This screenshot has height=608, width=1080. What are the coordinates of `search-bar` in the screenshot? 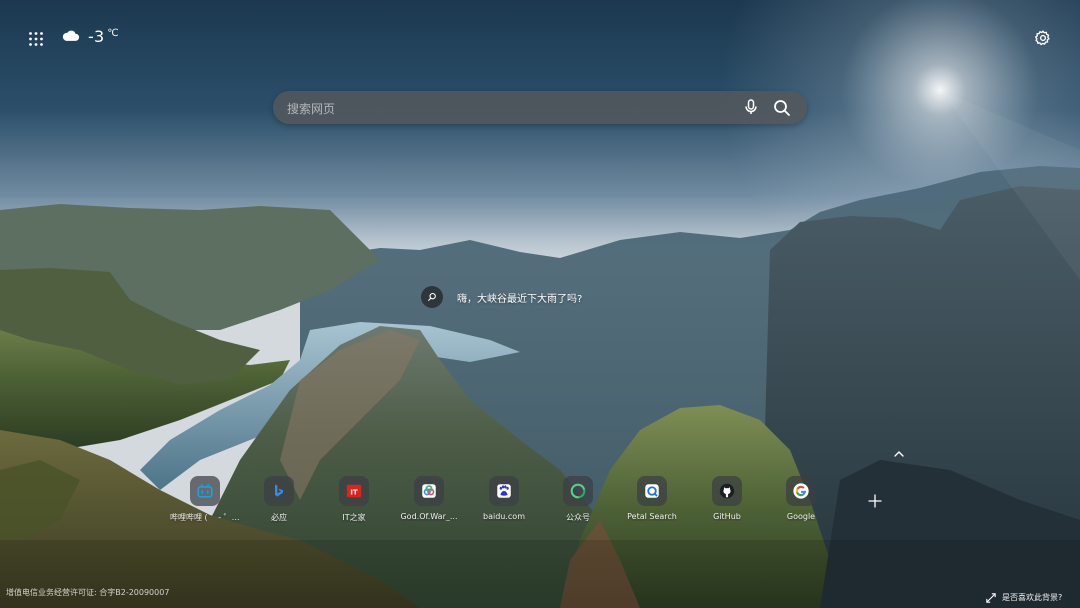 It's located at (540, 108).